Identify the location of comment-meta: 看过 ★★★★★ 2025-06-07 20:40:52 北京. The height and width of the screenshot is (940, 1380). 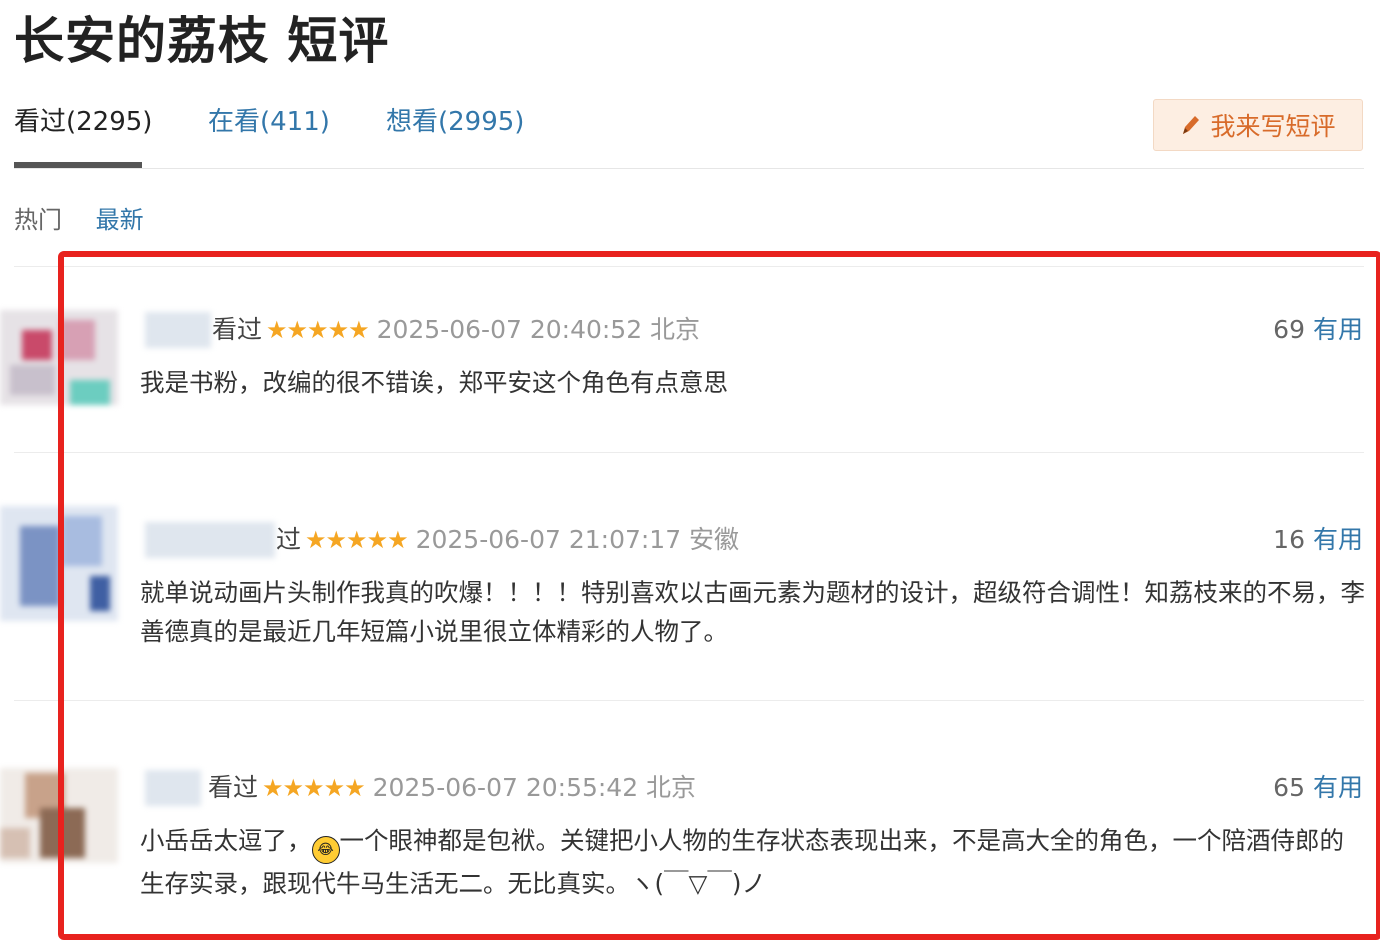
(456, 330).